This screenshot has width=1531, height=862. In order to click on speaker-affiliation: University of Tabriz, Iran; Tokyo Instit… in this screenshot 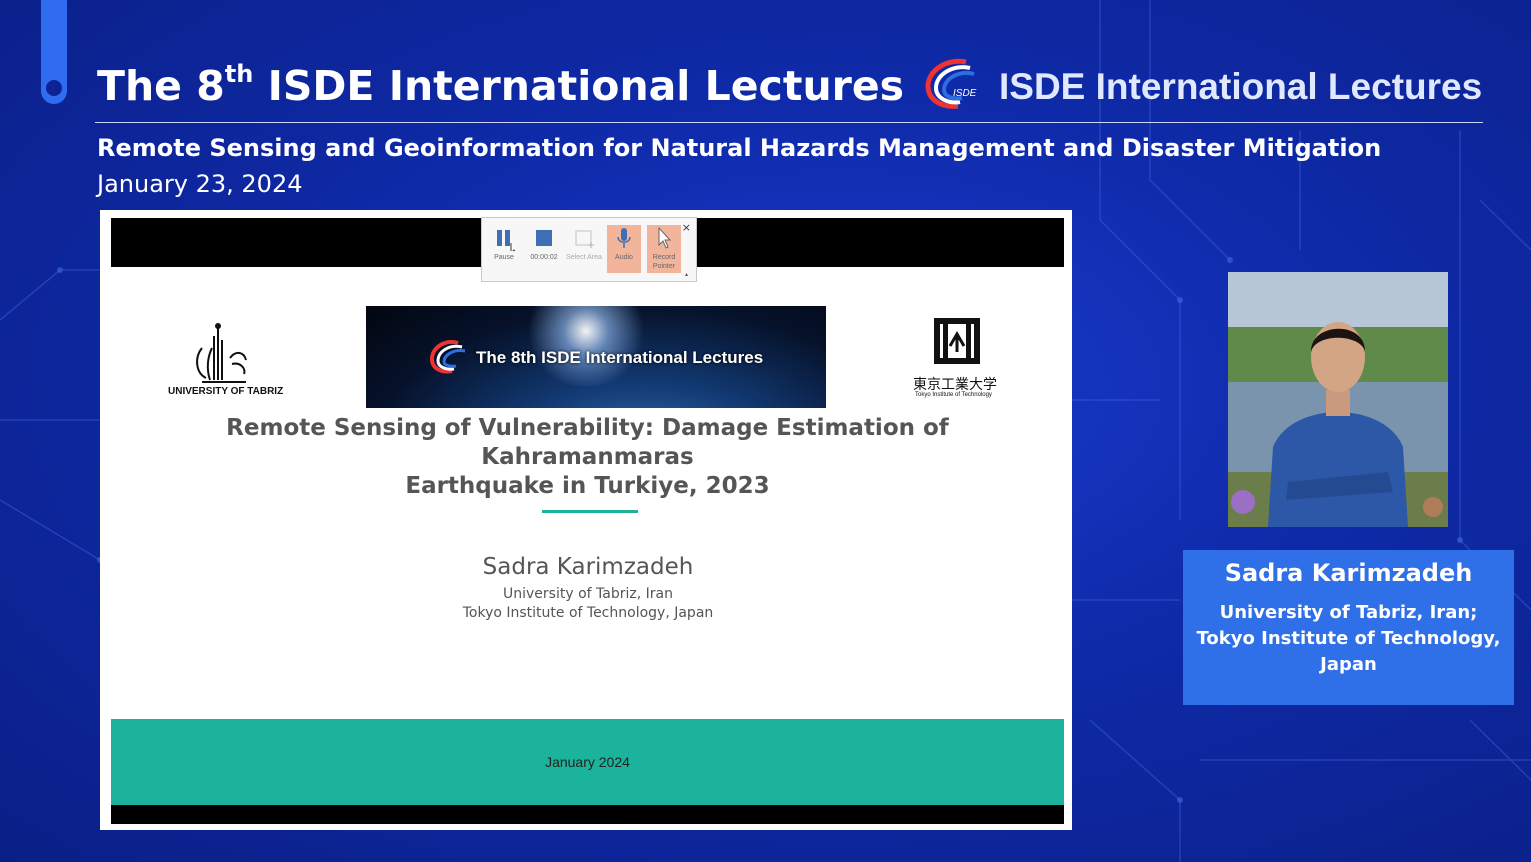, I will do `click(1348, 639)`.